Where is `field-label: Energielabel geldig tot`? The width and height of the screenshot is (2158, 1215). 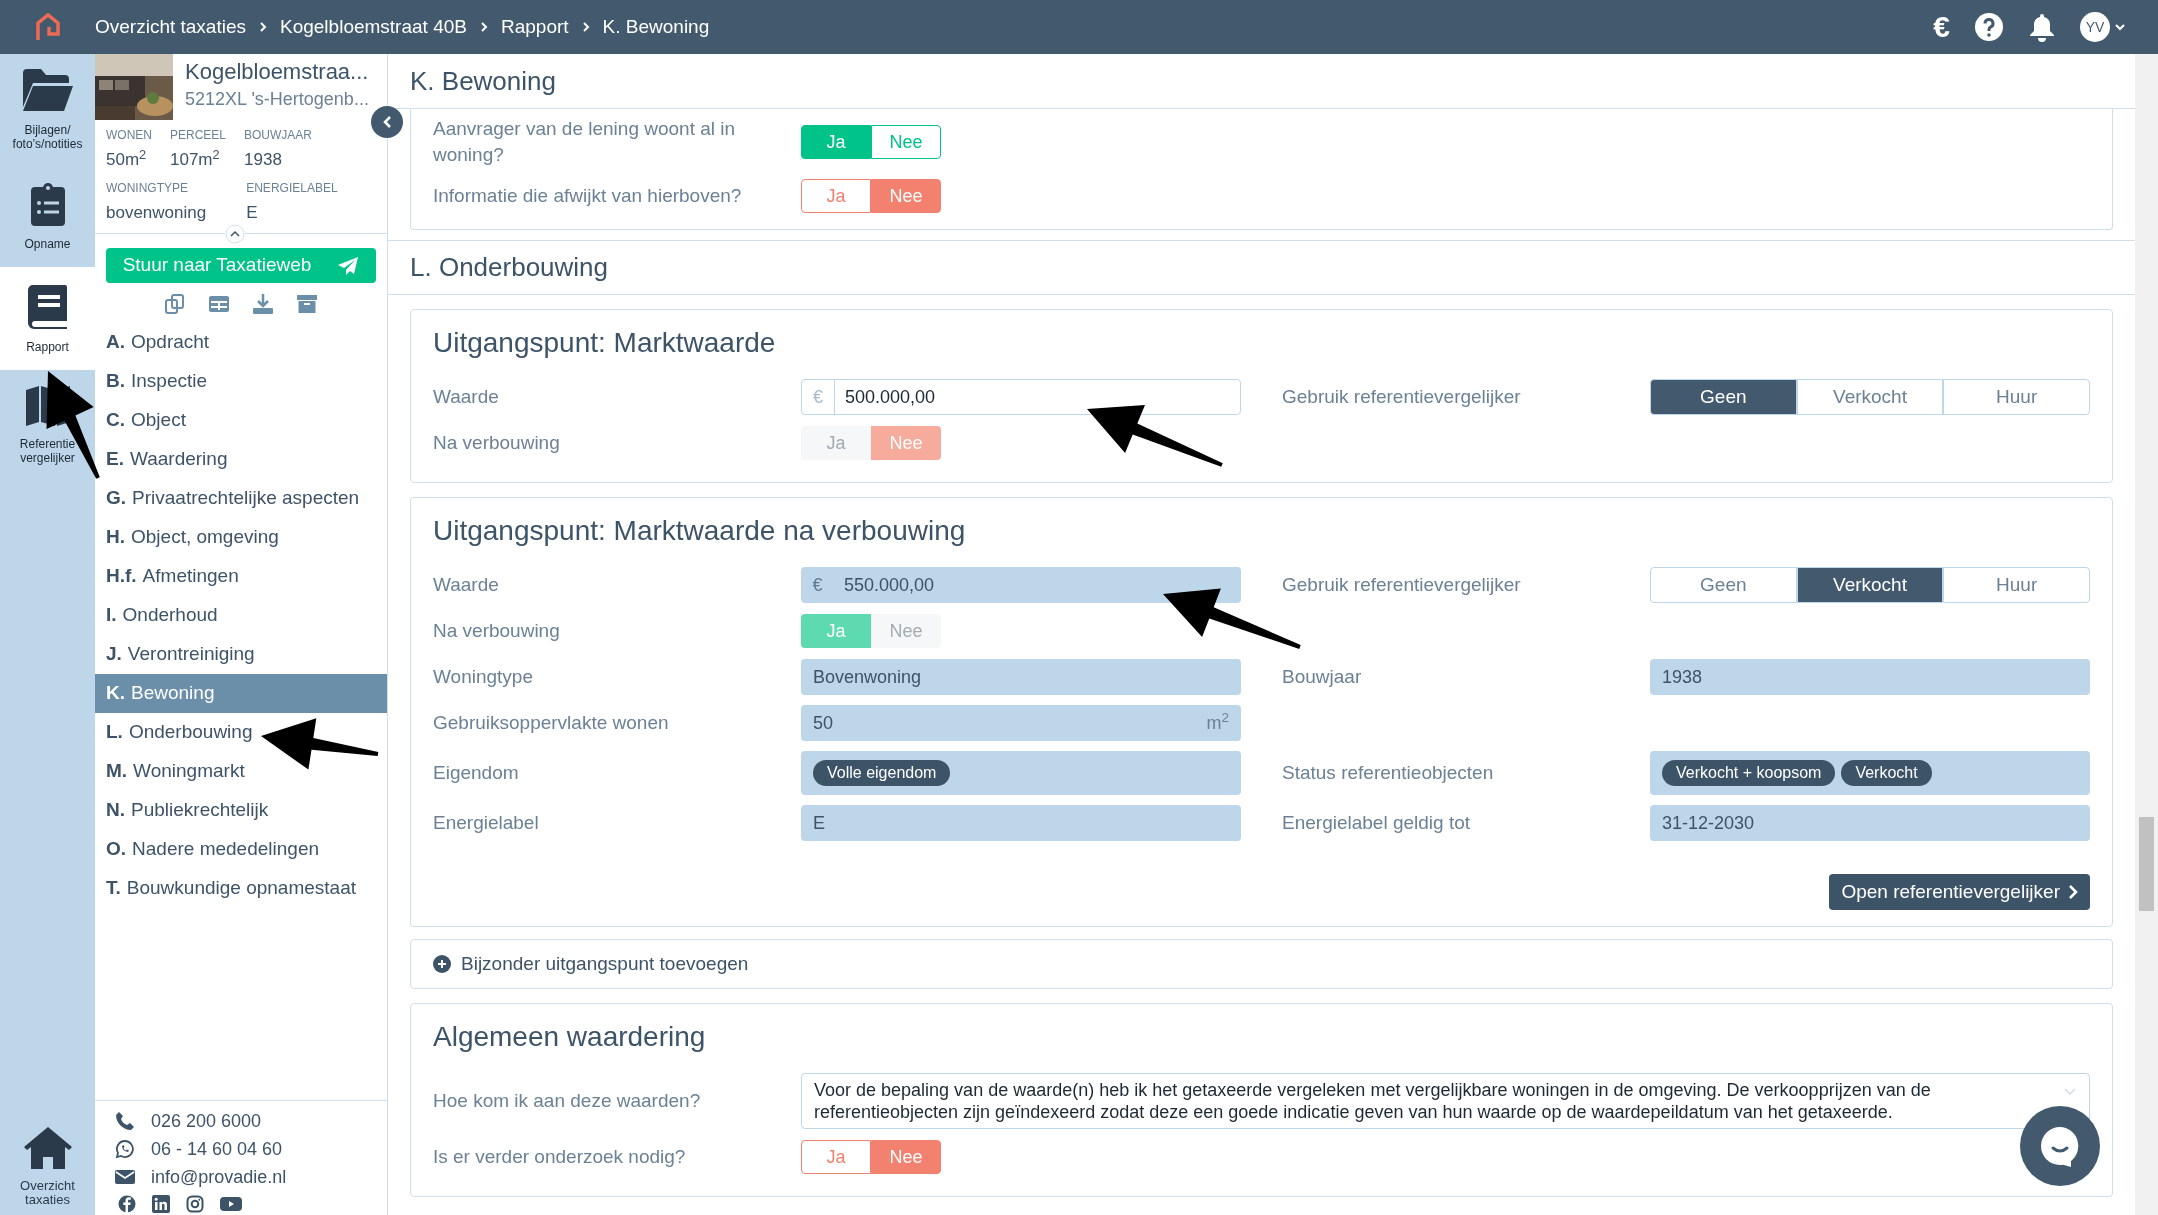 field-label: Energielabel geldig tot is located at coordinates (1376, 823).